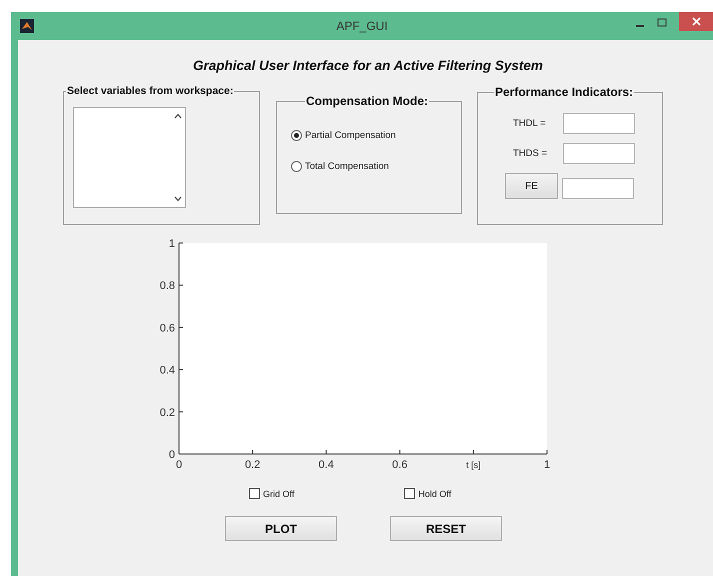 The height and width of the screenshot is (576, 713). I want to click on window-title: APF_GUI, so click(362, 26).